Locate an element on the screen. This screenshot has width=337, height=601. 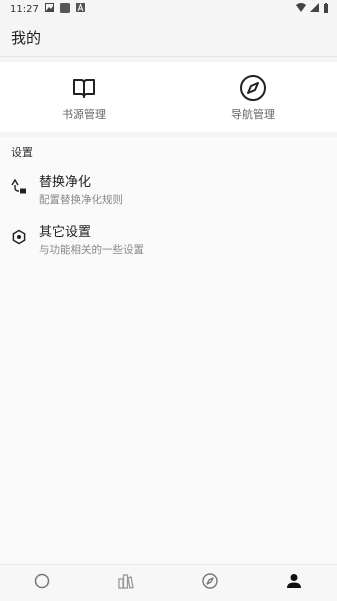
nav-manage-label: 导航管理 is located at coordinates (253, 114).